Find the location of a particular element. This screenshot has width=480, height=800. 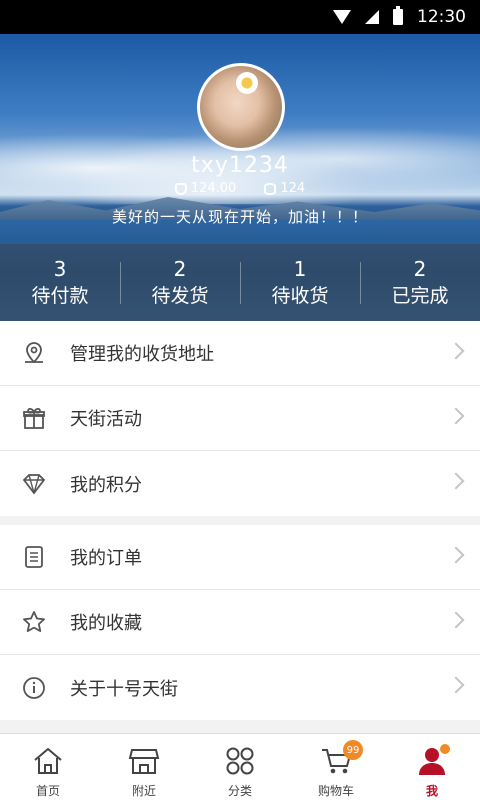

tab-cart: 购物车 is located at coordinates (336, 767).